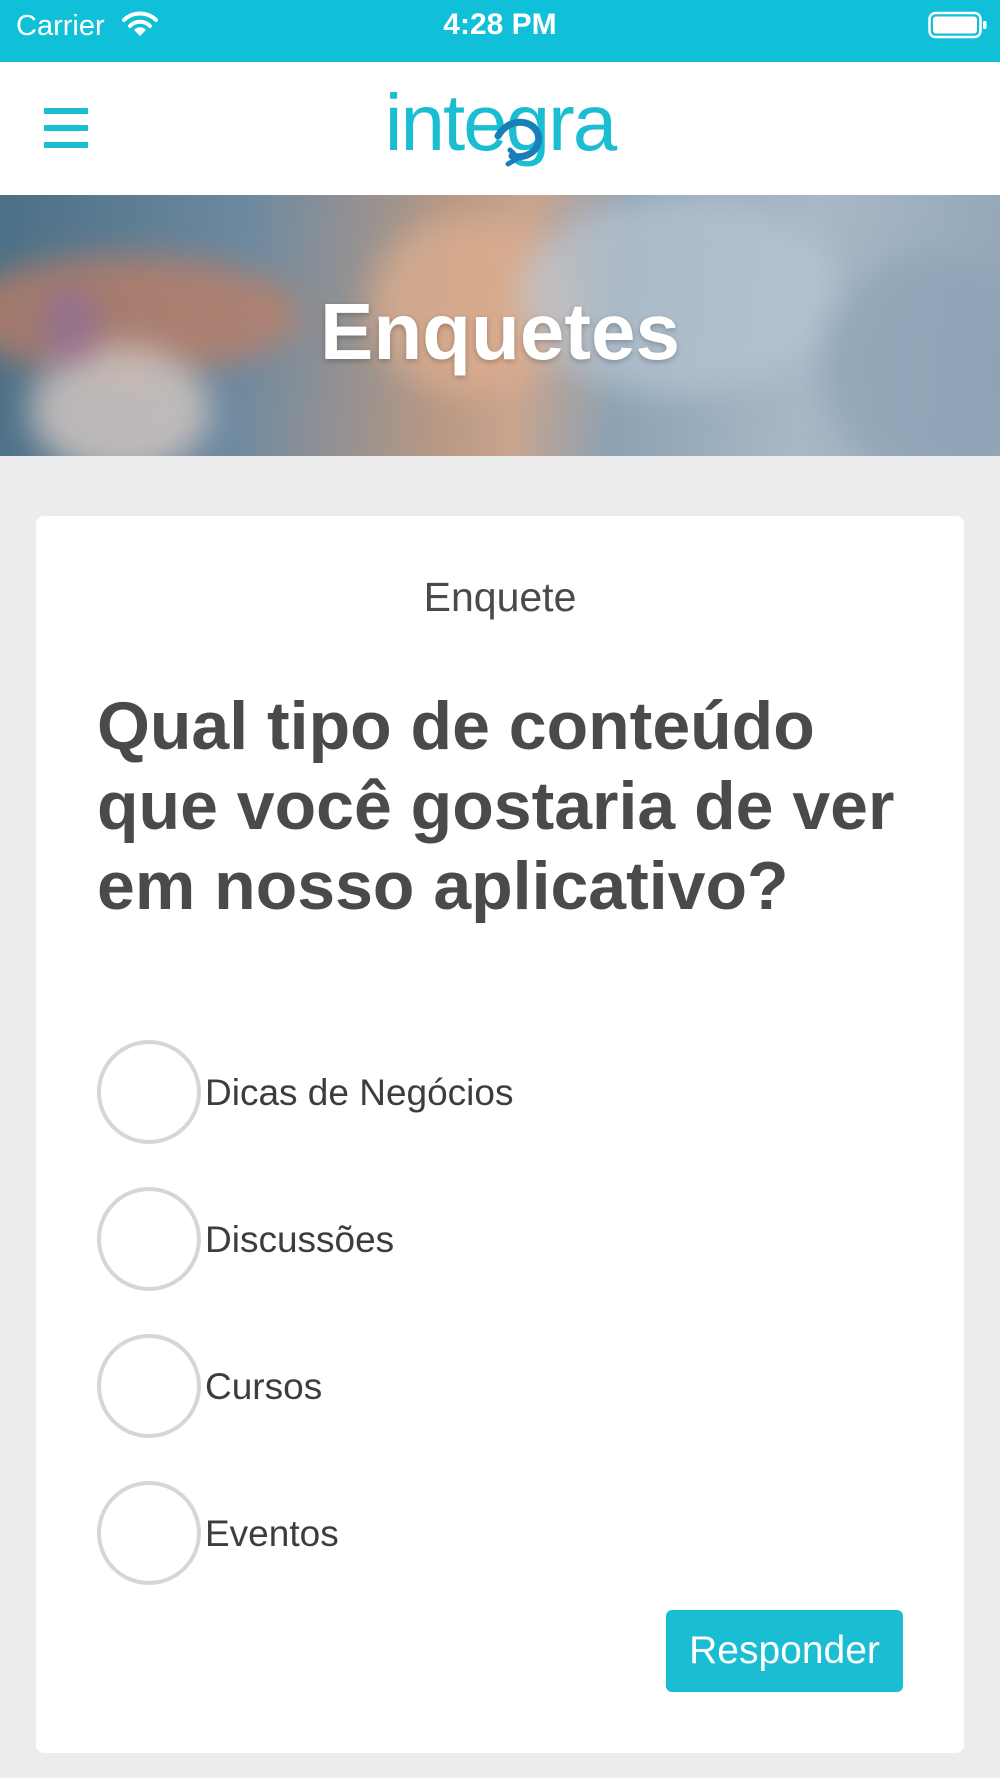  I want to click on status-bar: Carrier 4:28 PM, so click(500, 31).